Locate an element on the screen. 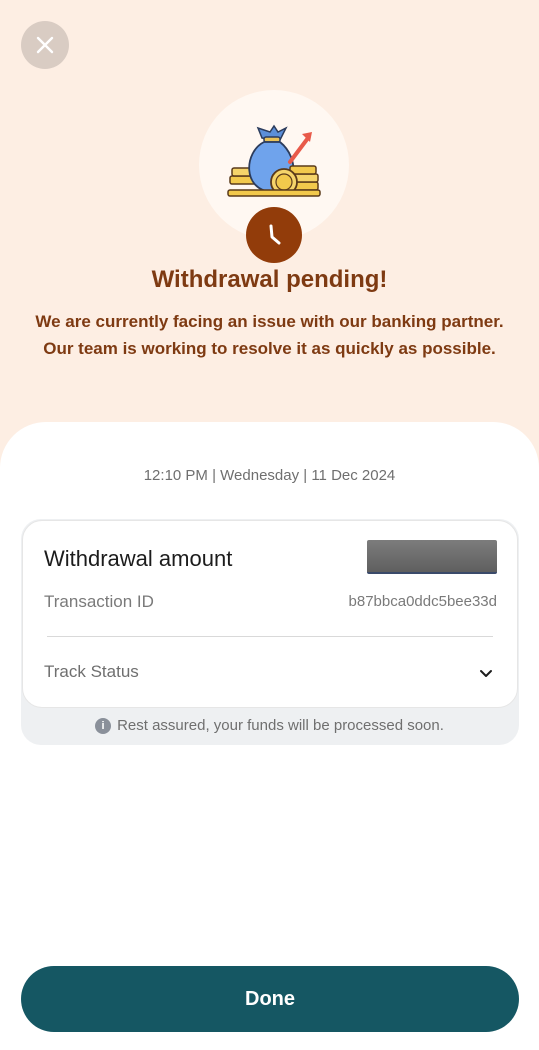  clock-icon is located at coordinates (275, 234).